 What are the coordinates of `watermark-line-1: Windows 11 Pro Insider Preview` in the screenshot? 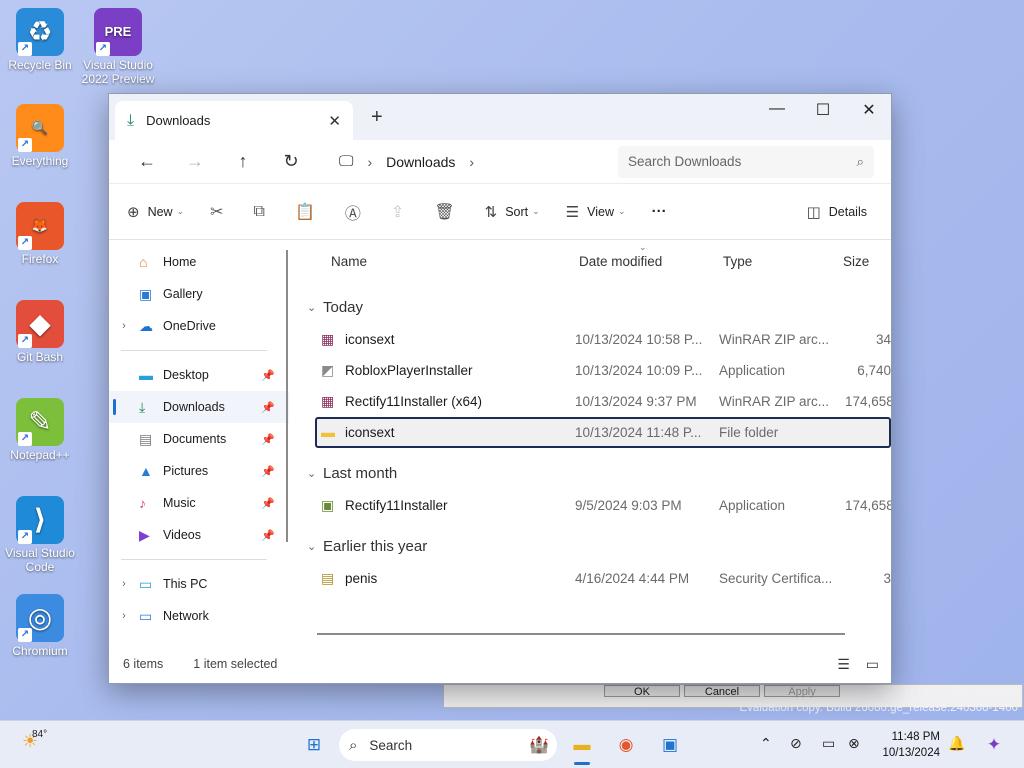 It's located at (935, 693).